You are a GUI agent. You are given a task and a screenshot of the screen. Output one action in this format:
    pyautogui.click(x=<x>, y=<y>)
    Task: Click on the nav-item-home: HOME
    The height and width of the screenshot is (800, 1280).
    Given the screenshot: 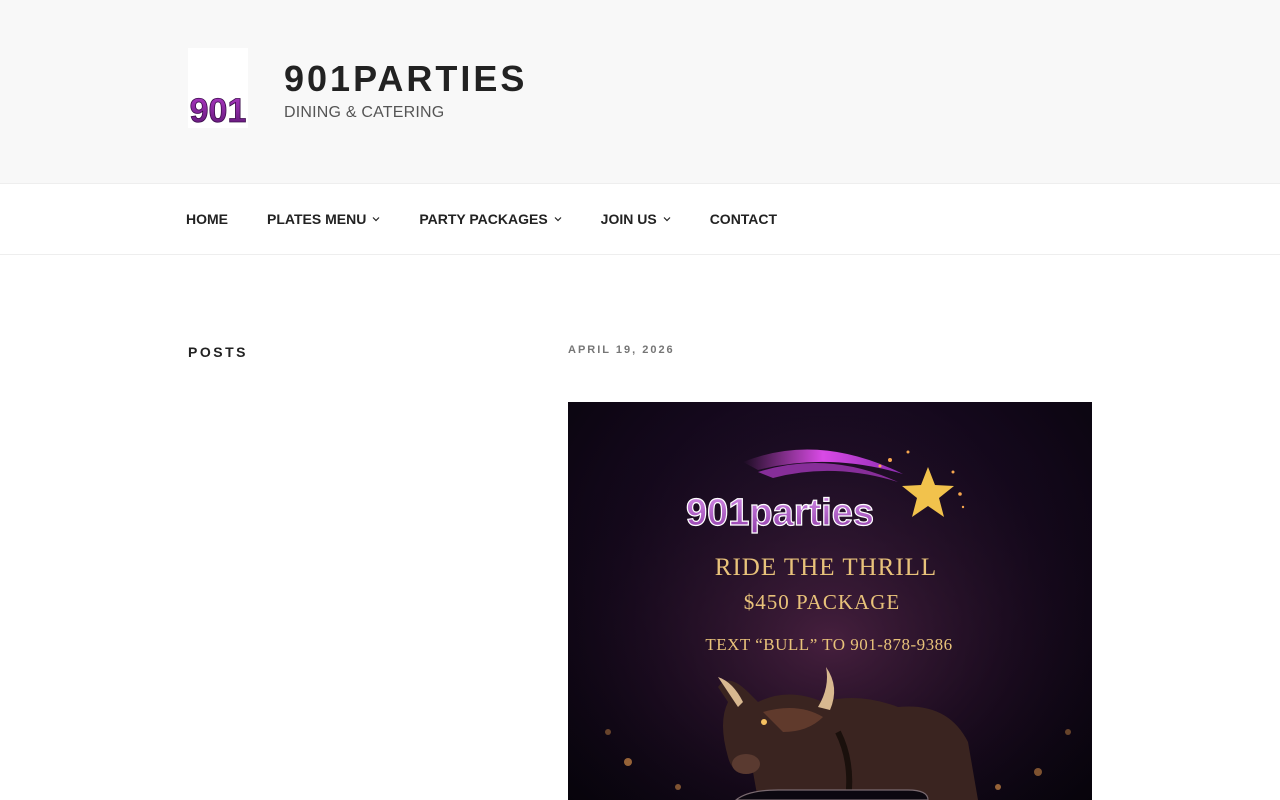 What is the action you would take?
    pyautogui.click(x=207, y=219)
    